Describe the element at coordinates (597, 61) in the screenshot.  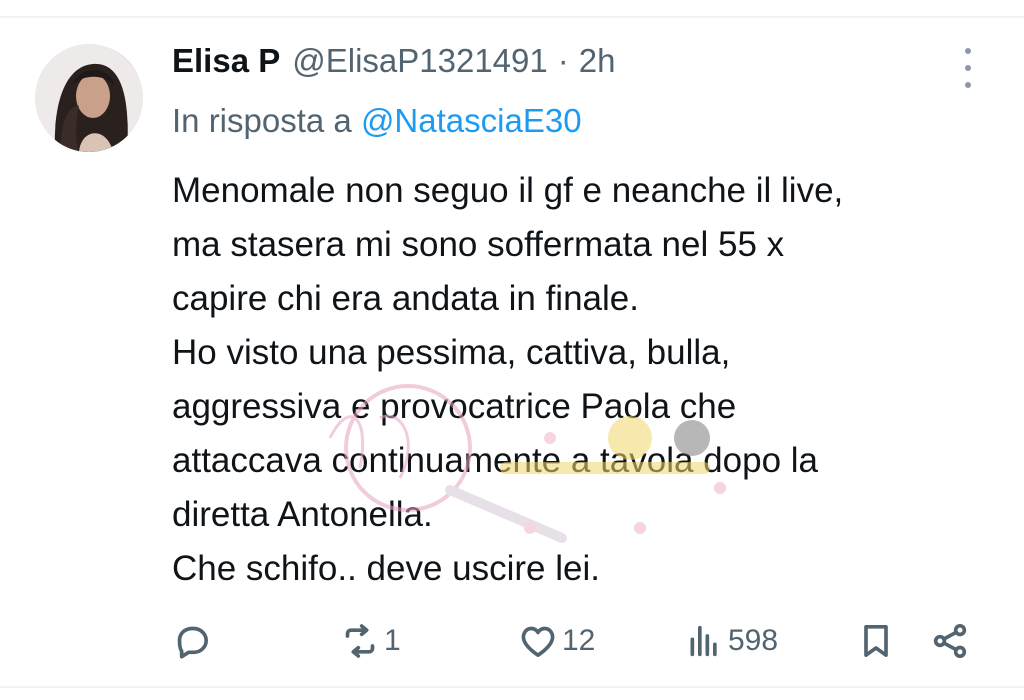
I see `timestamp: 2h` at that location.